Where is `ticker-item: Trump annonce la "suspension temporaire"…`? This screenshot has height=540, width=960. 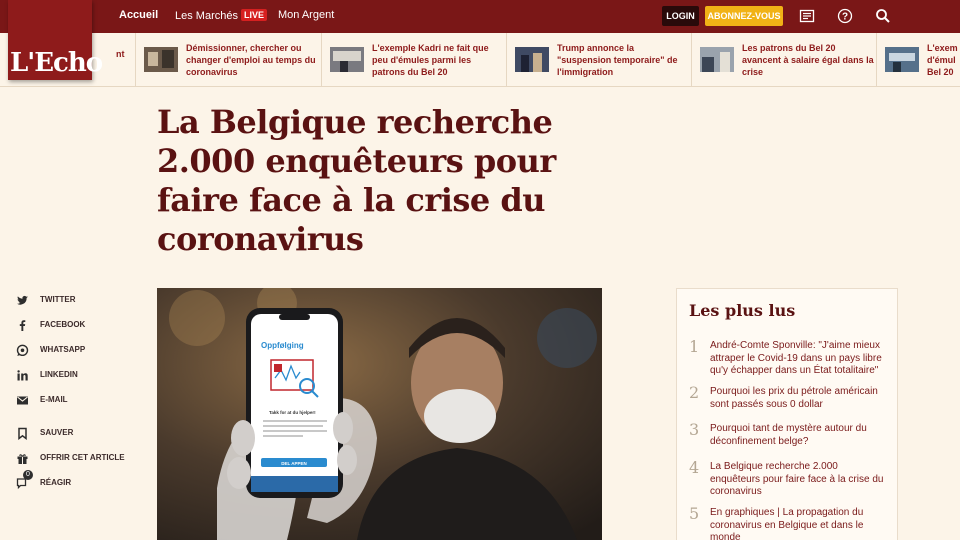
ticker-item: Trump annonce la "suspension temporaire"… is located at coordinates (598, 60).